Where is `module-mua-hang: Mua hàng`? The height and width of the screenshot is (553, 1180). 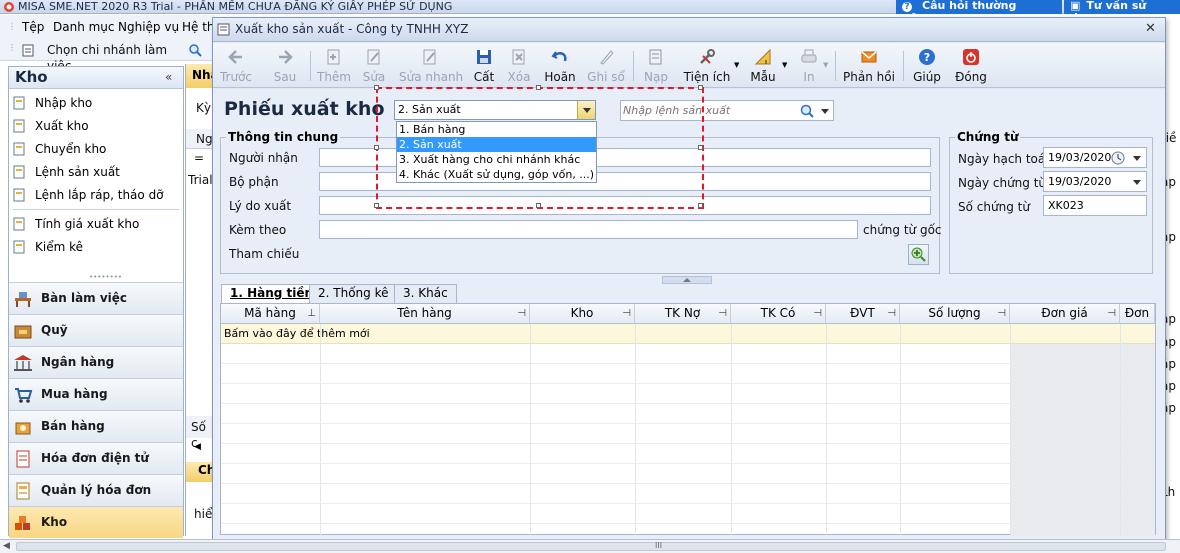
module-mua-hang: Mua hàng is located at coordinates (96, 394).